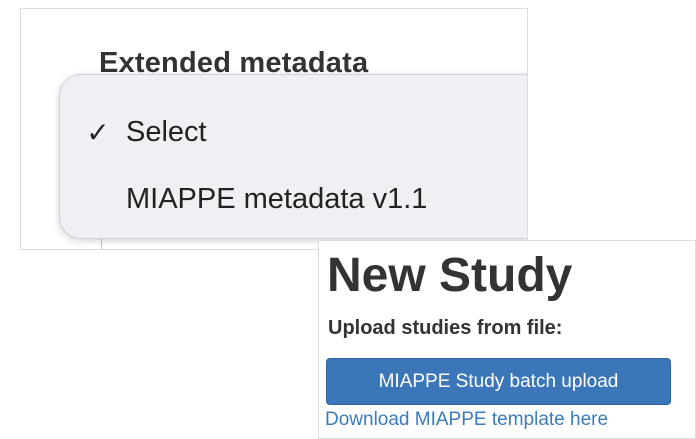 The image size is (696, 439). I want to click on upload-studies-label: Upload studies from file:, so click(445, 328).